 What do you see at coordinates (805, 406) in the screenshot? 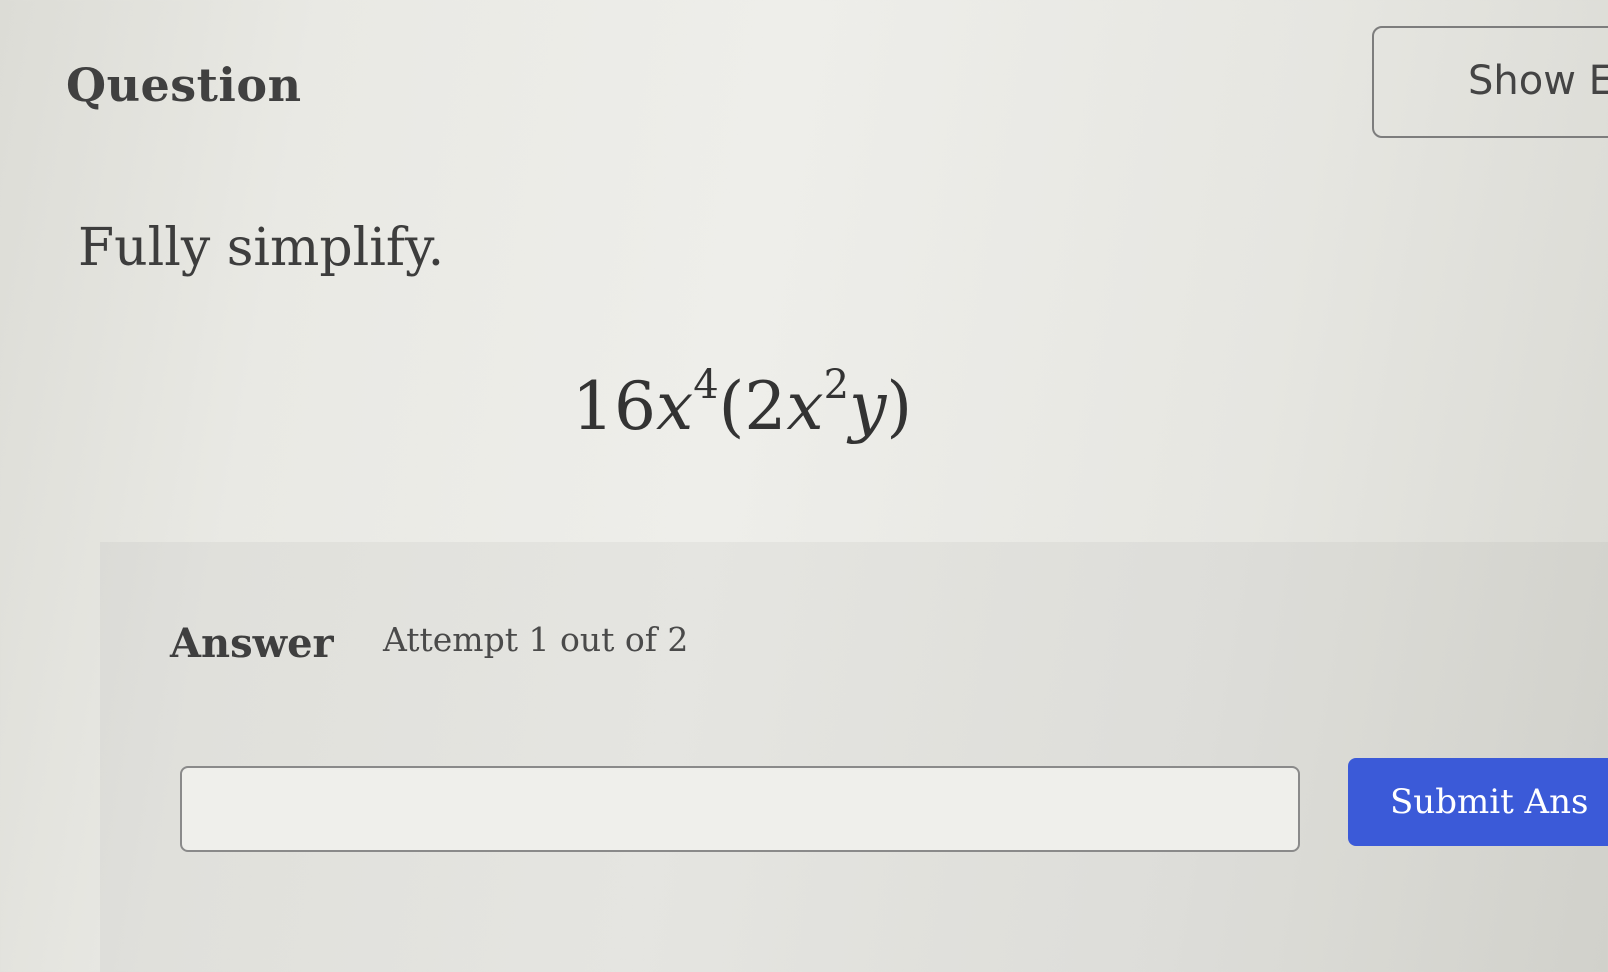
I see `expression-variable-x-inner: x` at bounding box center [805, 406].